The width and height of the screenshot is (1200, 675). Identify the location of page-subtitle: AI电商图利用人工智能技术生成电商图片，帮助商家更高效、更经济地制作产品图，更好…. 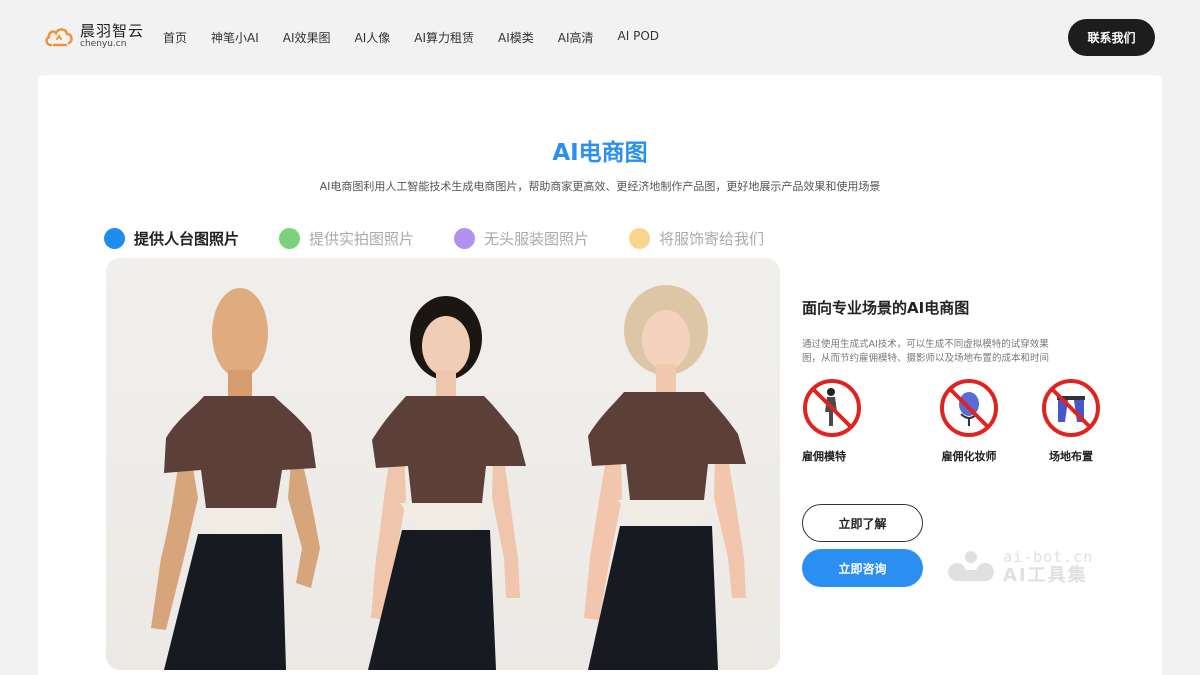
(600, 186).